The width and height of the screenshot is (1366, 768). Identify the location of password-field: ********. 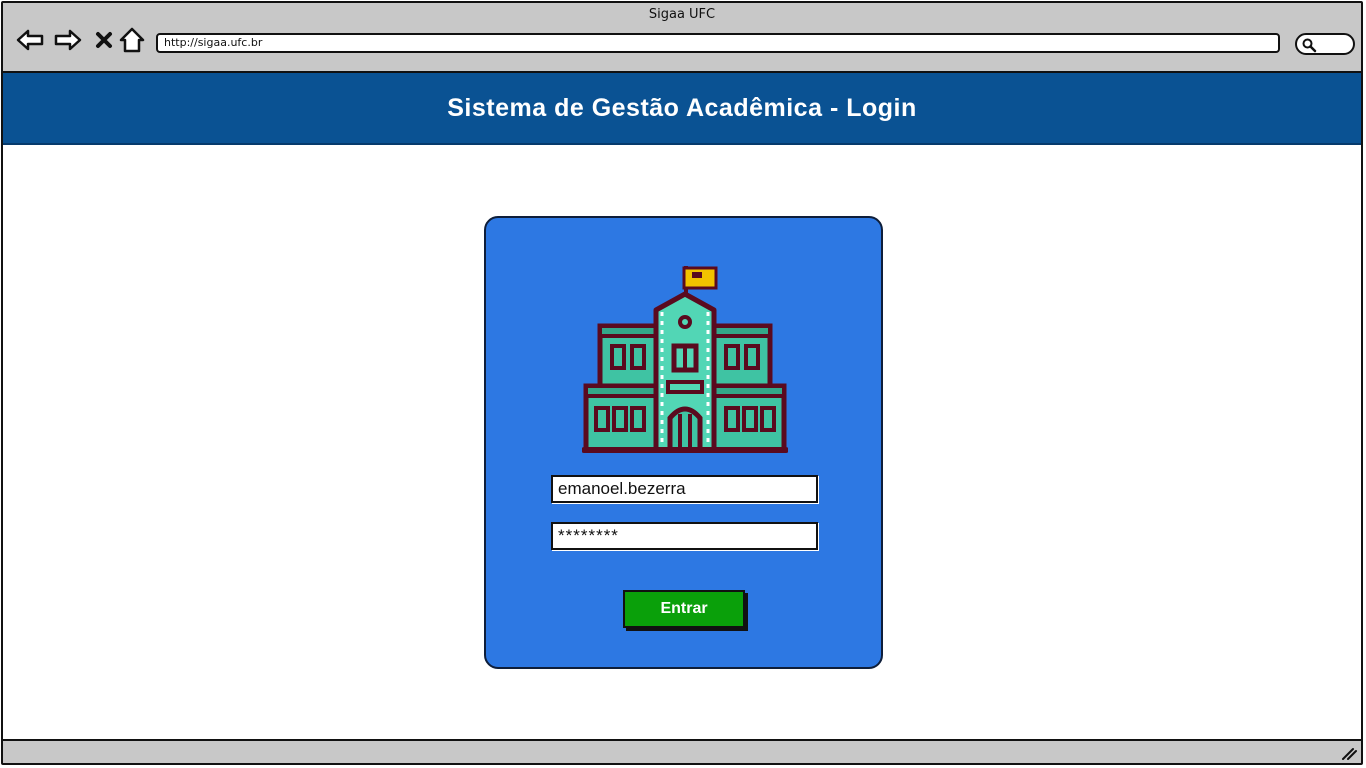
(684, 536).